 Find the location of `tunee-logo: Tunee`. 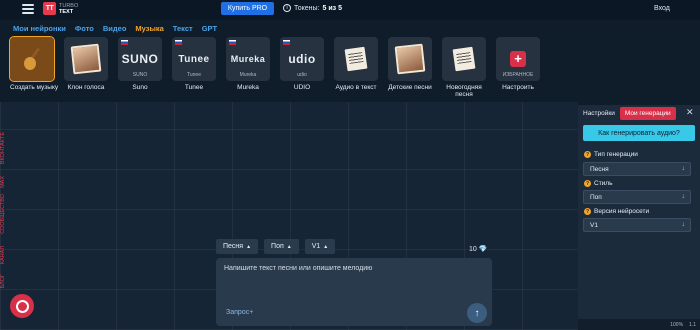

tunee-logo: Tunee is located at coordinates (194, 59).